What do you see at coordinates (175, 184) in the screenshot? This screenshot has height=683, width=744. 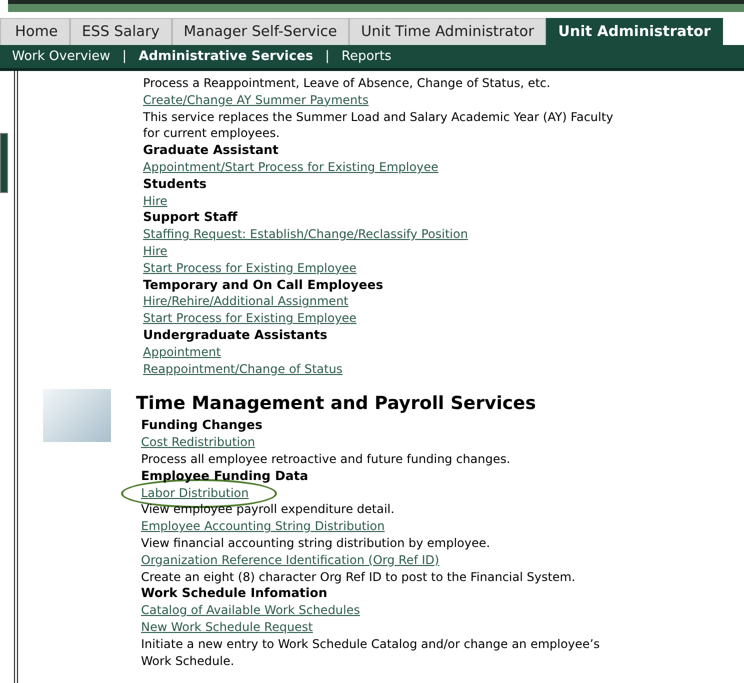 I see `group-heading: Students` at bounding box center [175, 184].